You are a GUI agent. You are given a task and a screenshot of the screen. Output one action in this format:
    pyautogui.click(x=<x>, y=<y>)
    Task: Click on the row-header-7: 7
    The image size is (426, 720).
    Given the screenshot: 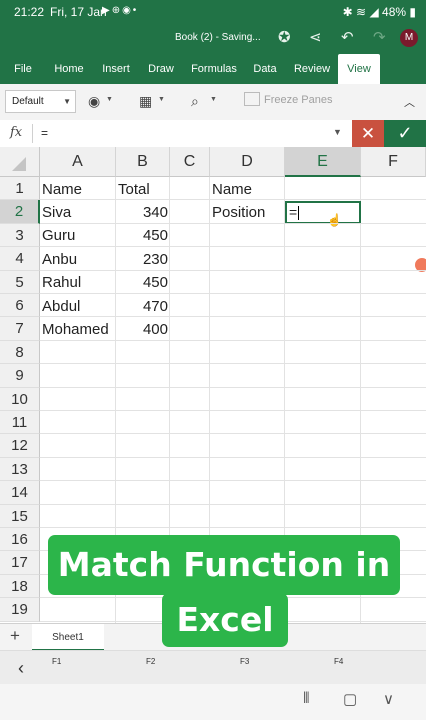 What is the action you would take?
    pyautogui.click(x=20, y=329)
    